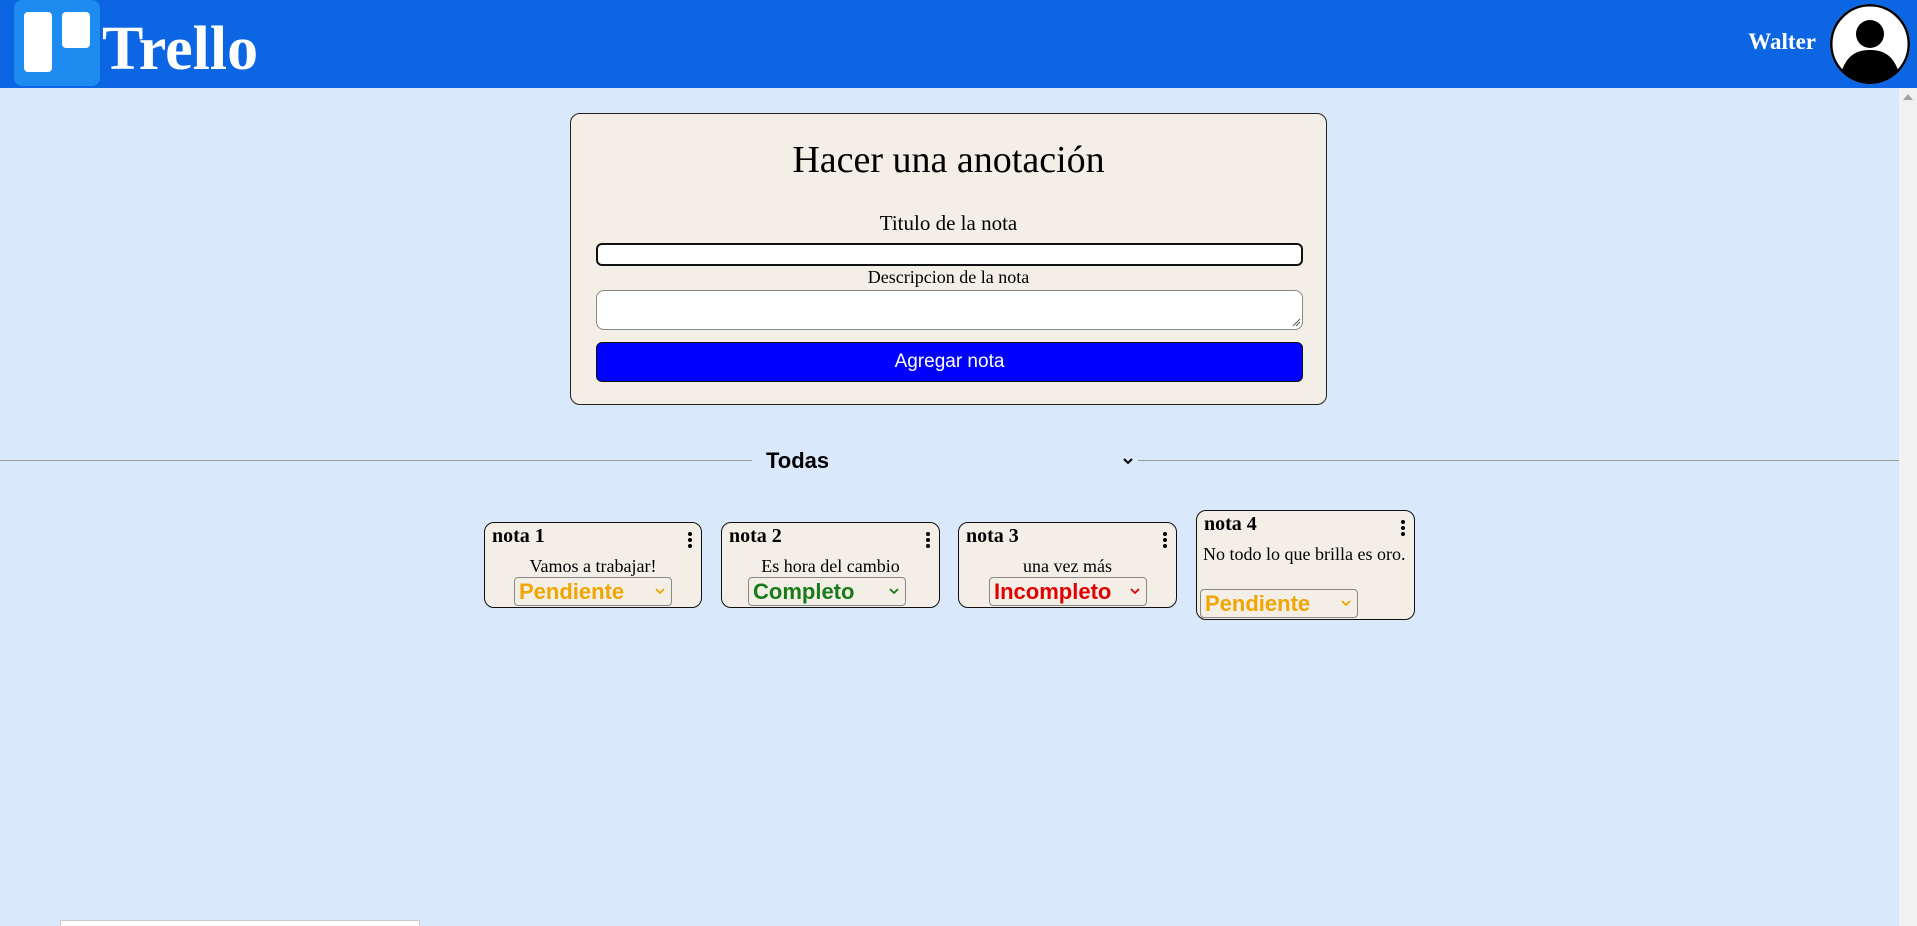 The image size is (1917, 926). Describe the element at coordinates (1053, 591) in the screenshot. I see `status-value: Incompleto` at that location.